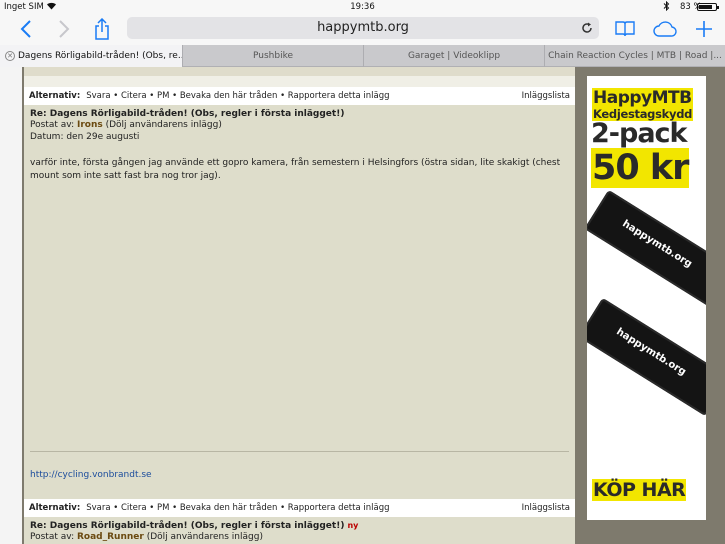 This screenshot has width=725, height=544. I want to click on post-author: Road_Runner, so click(110, 537).